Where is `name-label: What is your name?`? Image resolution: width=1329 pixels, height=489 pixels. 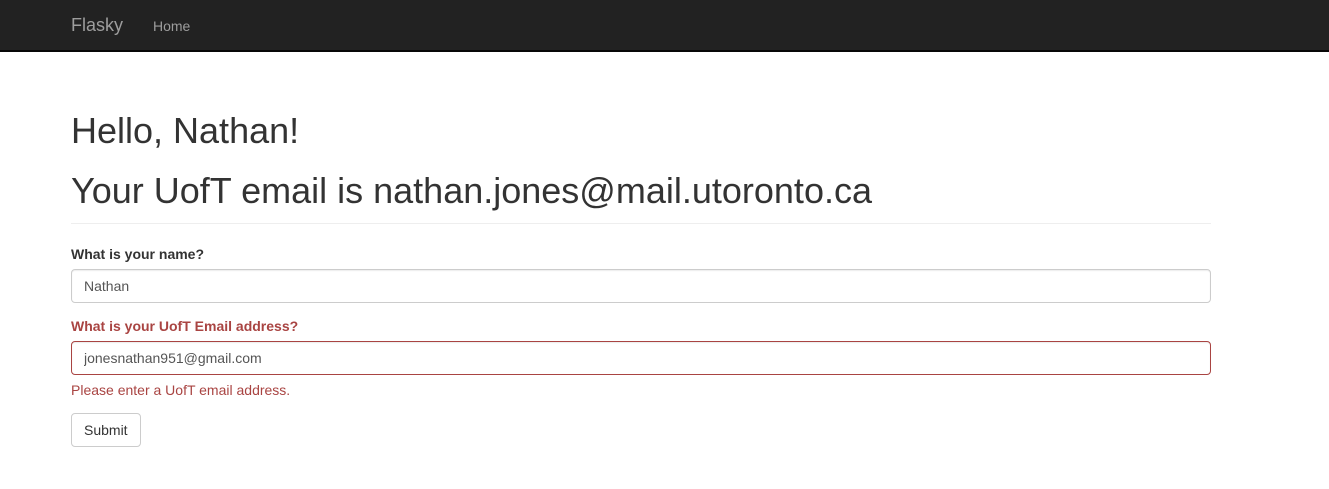 name-label: What is your name? is located at coordinates (138, 254).